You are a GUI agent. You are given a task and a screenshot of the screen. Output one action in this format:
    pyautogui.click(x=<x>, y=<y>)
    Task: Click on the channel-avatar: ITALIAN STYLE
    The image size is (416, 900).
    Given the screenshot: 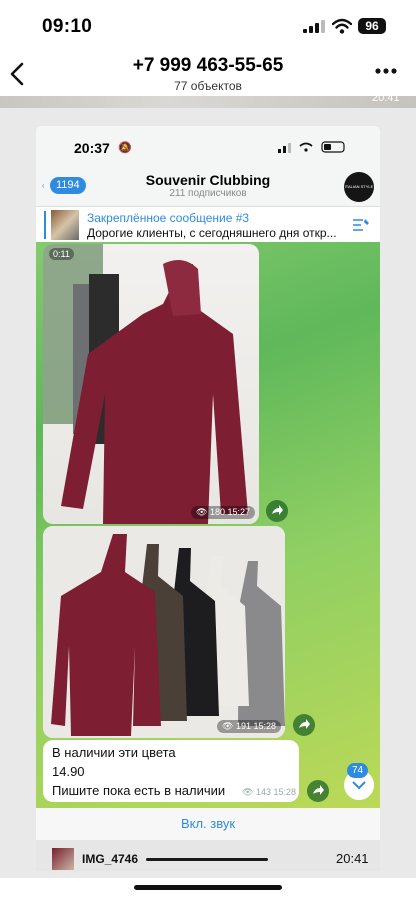 What is the action you would take?
    pyautogui.click(x=359, y=187)
    